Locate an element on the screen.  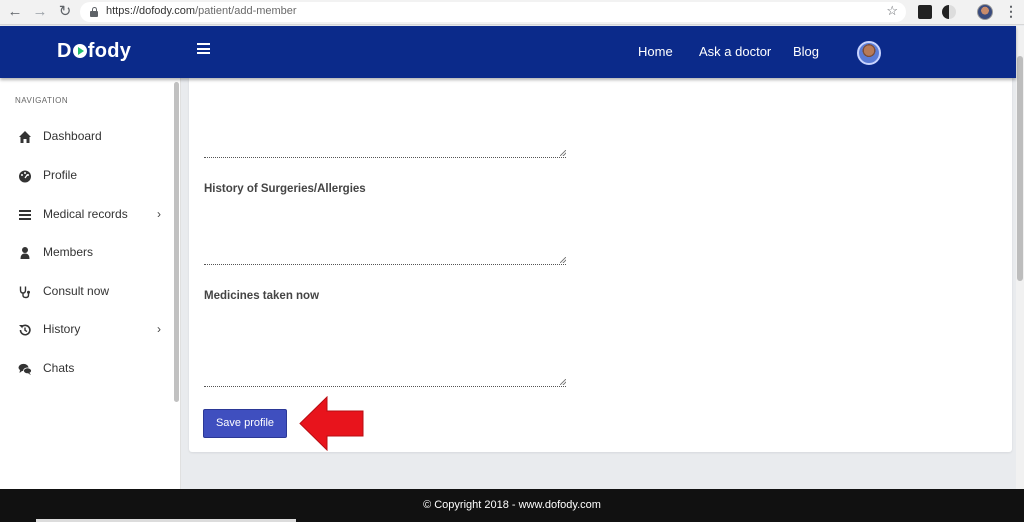
sidebar-item-members: Members is located at coordinates (86, 253).